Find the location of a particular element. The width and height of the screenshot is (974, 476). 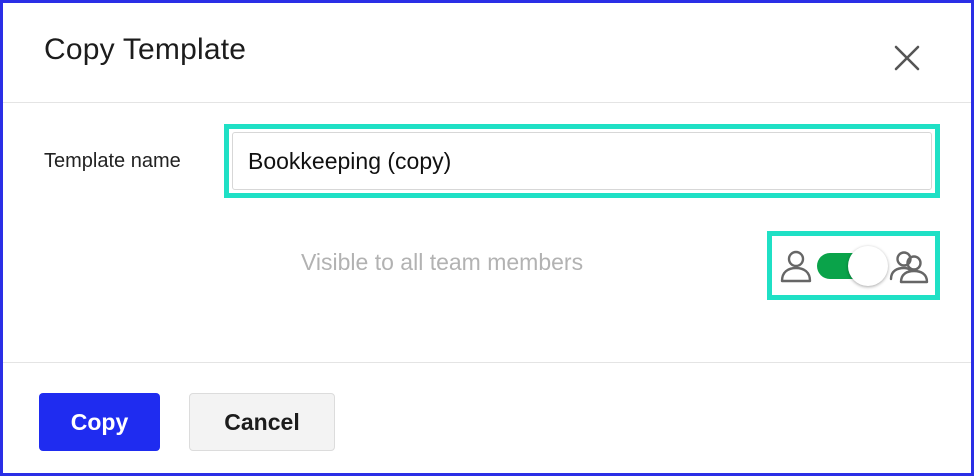

close-button is located at coordinates (907, 58).